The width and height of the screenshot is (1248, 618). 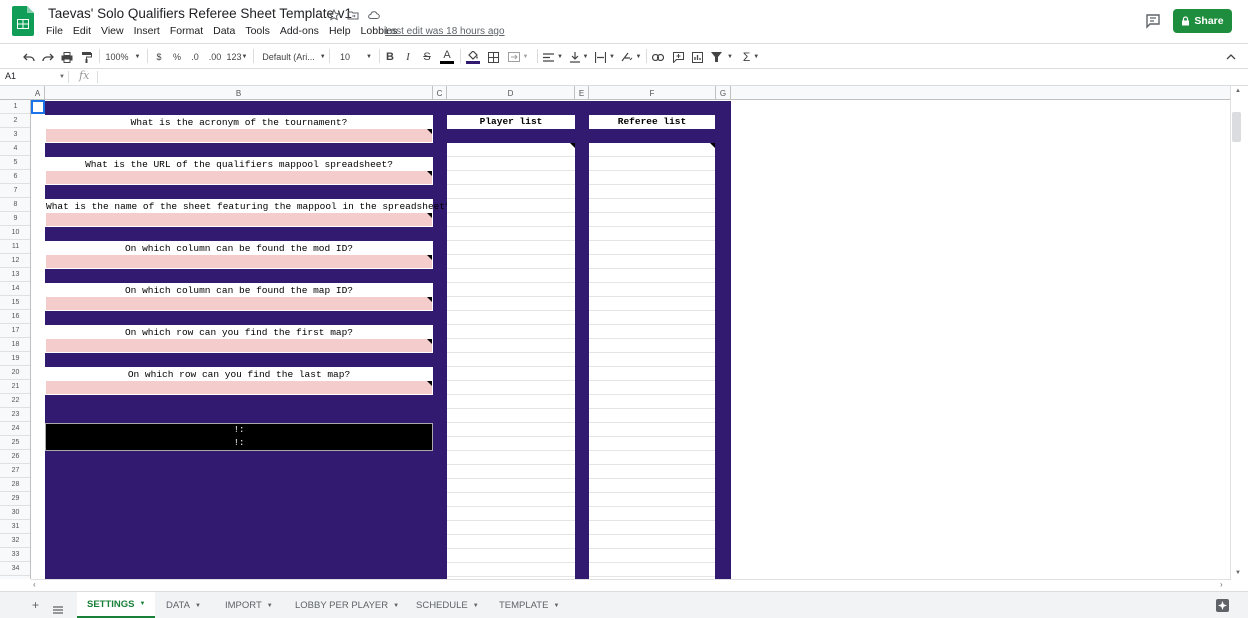 I want to click on move-folder-icon, so click(x=354, y=15).